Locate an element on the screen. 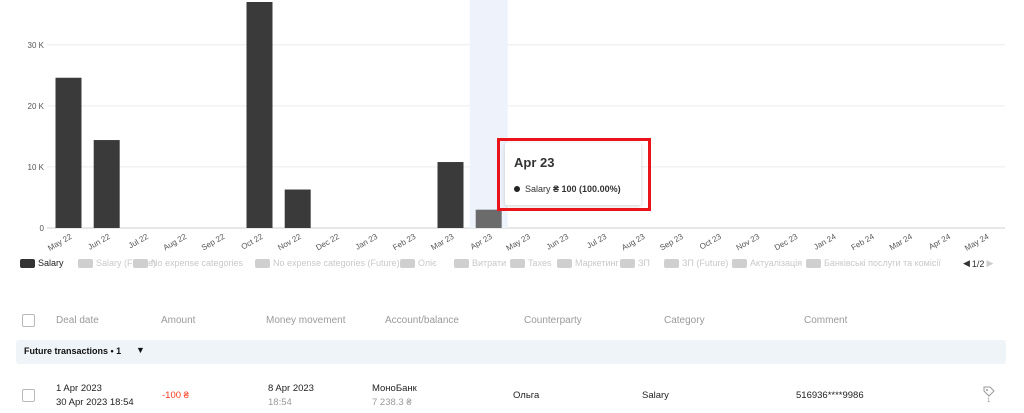 The width and height of the screenshot is (1024, 413). x-tick-label: Mar 24 is located at coordinates (901, 242).